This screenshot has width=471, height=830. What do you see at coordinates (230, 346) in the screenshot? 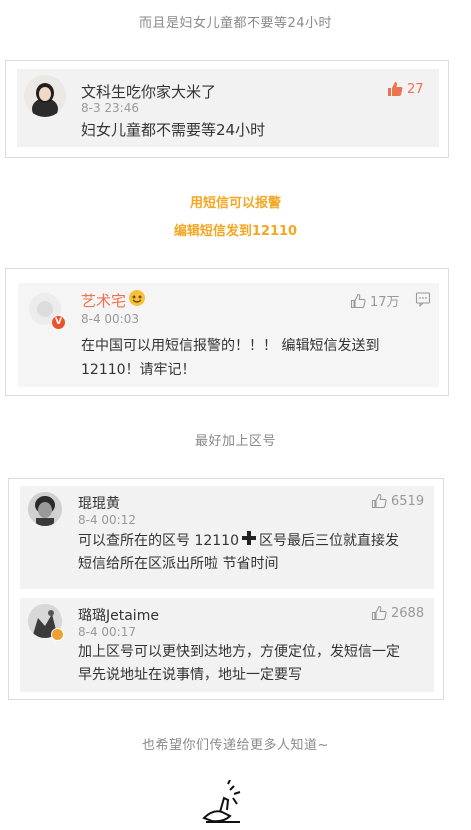
I see `comment-text-line1: 在中国可以用短信报警的！！！ 编辑短信发送到` at bounding box center [230, 346].